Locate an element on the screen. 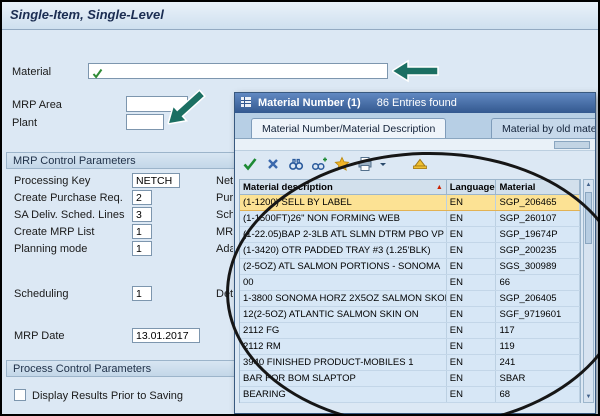  cell-material-description: 1-3800 SONOMA HORZ 2X5OZ SALMON SKON is located at coordinates (343, 298).